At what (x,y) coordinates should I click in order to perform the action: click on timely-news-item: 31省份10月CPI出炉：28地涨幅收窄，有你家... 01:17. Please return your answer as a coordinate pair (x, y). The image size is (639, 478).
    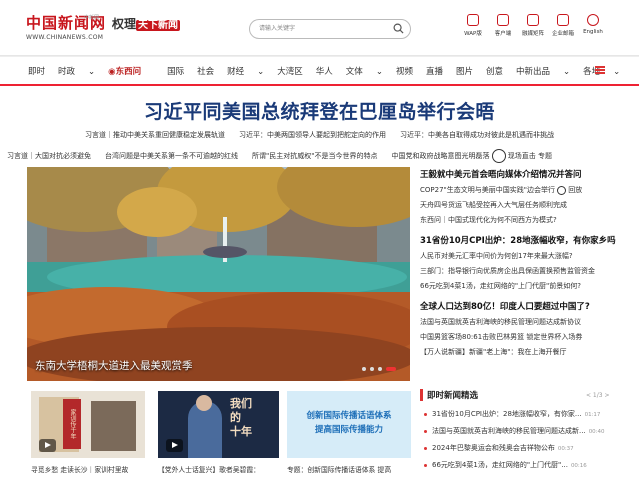
    Looking at the image, I should click on (521, 414).